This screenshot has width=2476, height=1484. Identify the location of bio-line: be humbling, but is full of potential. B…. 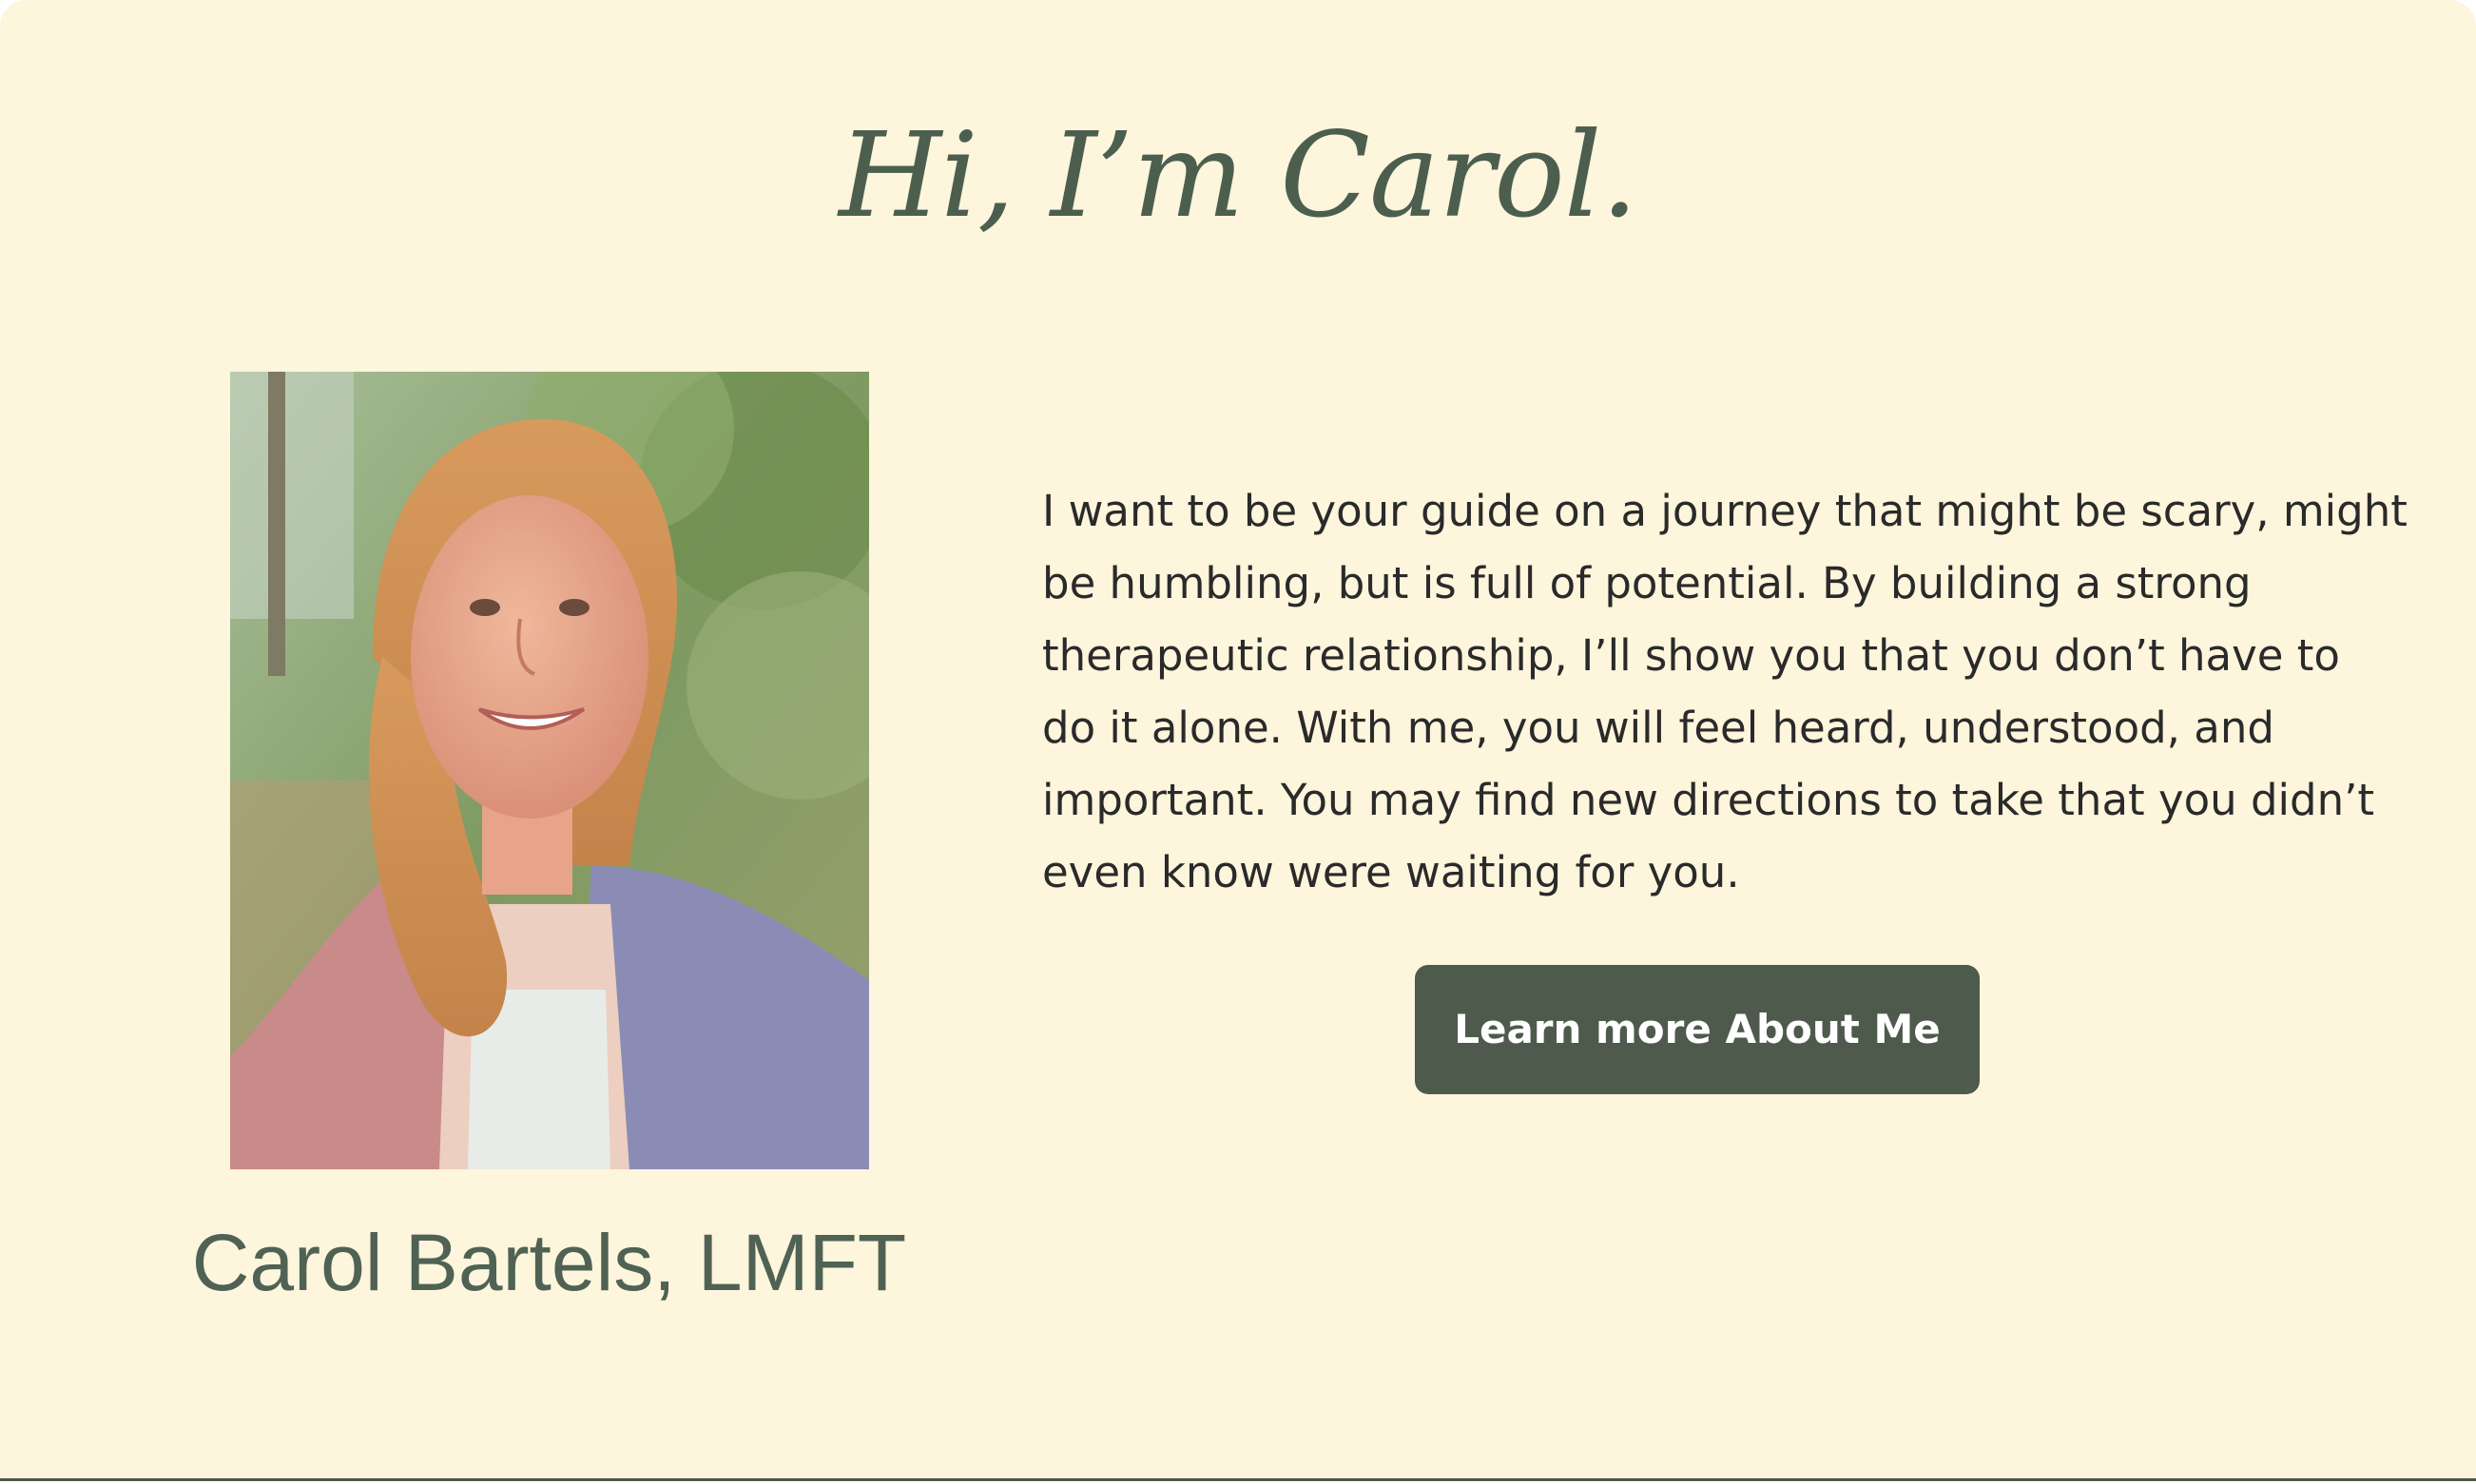
(1647, 583).